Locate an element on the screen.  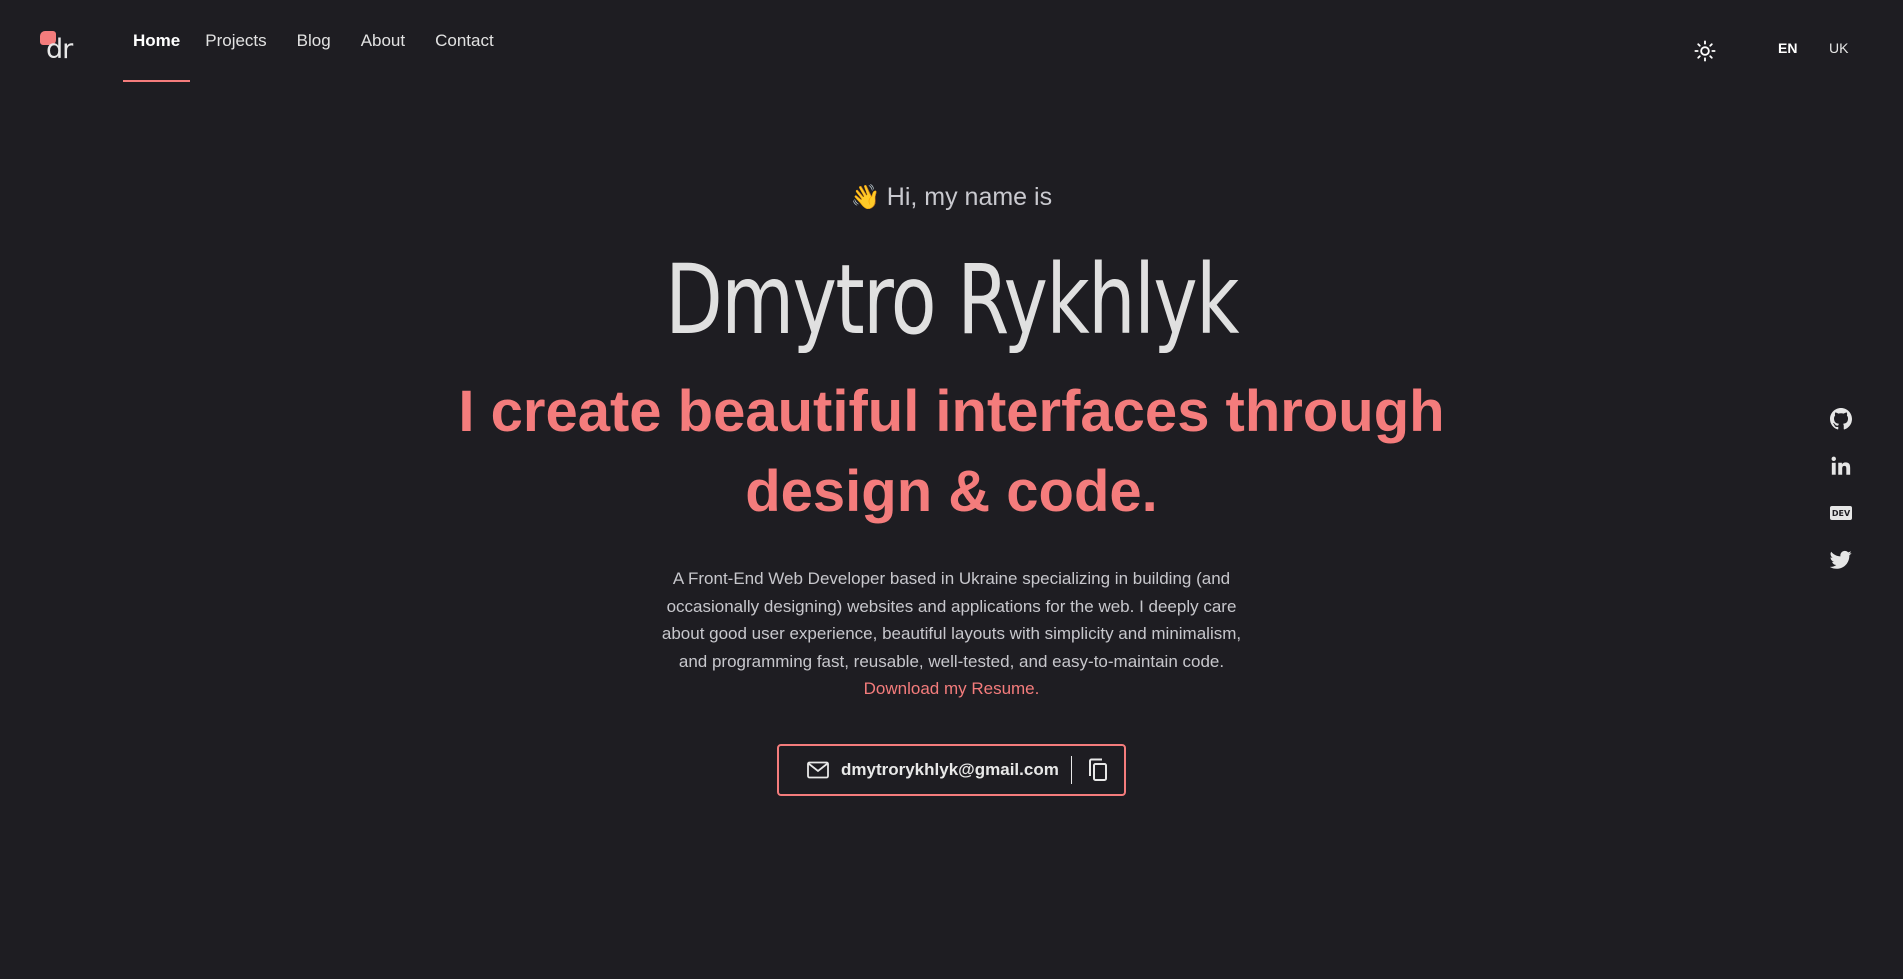
linkedin-link is located at coordinates (1841, 466).